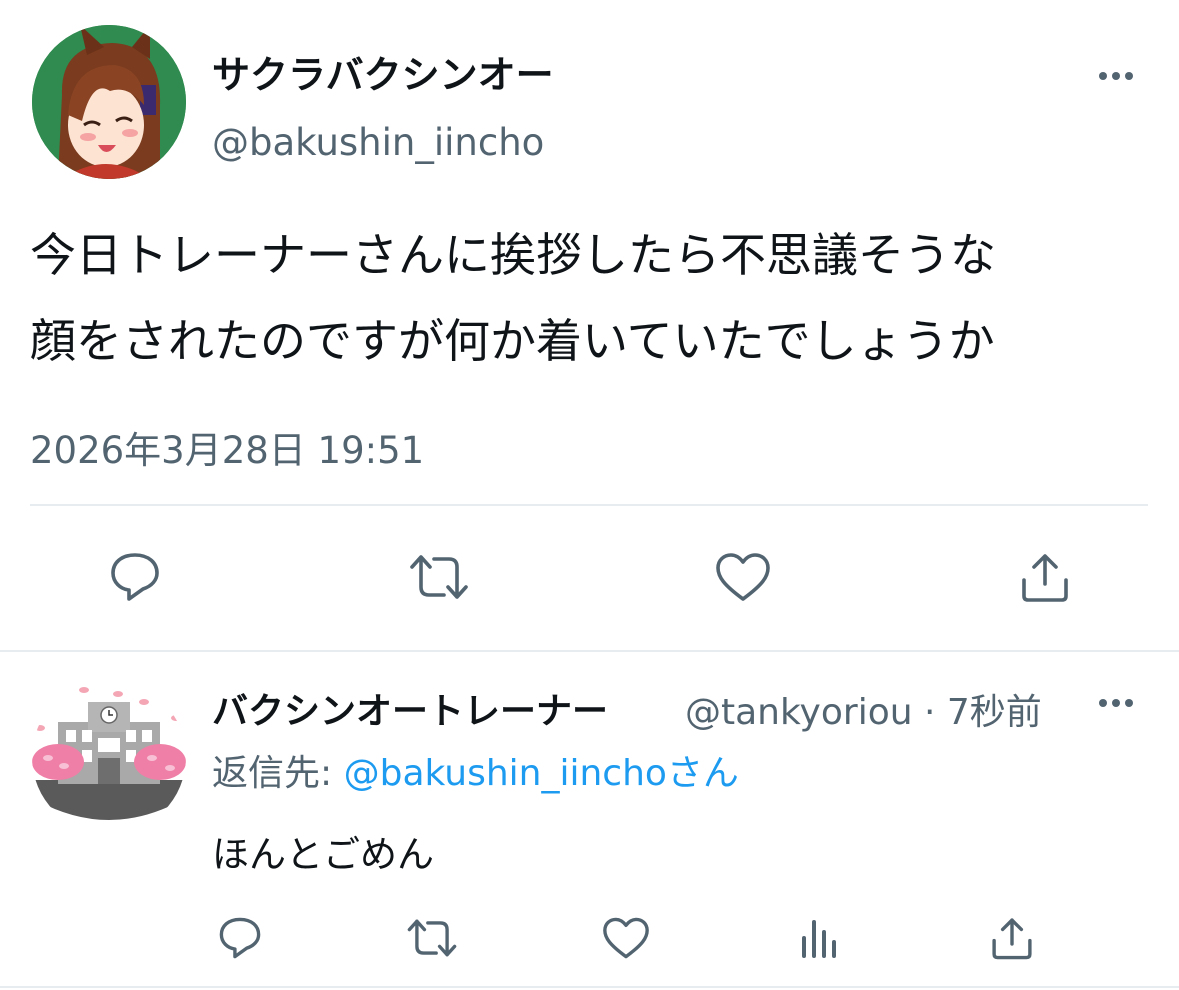 Image resolution: width=1179 pixels, height=990 pixels. What do you see at coordinates (383, 71) in the screenshot?
I see `main-tweet-display-name: サクラバクシンオー` at bounding box center [383, 71].